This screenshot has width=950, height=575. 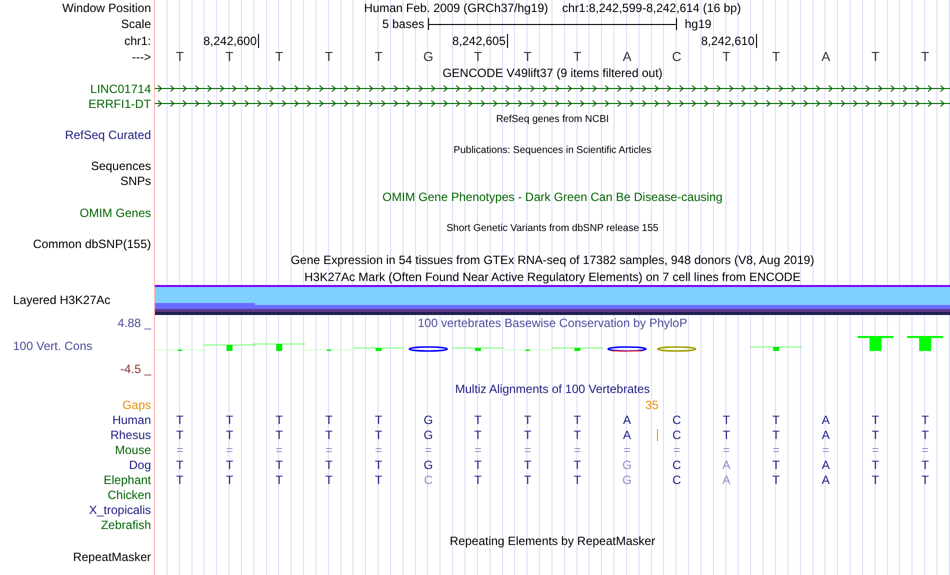 I want to click on track-label: Common dbSNP(155), so click(x=91, y=243).